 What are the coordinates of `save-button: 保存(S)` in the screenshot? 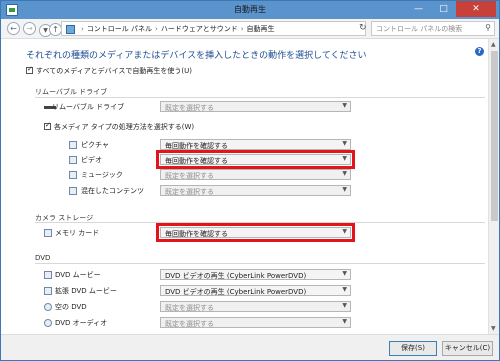 It's located at (413, 348).